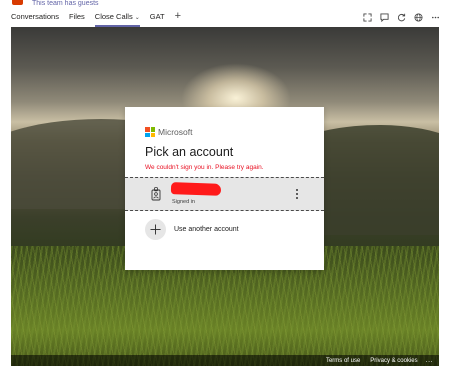 This screenshot has height=371, width=450. I want to click on tab-label: Conversations, so click(35, 16).